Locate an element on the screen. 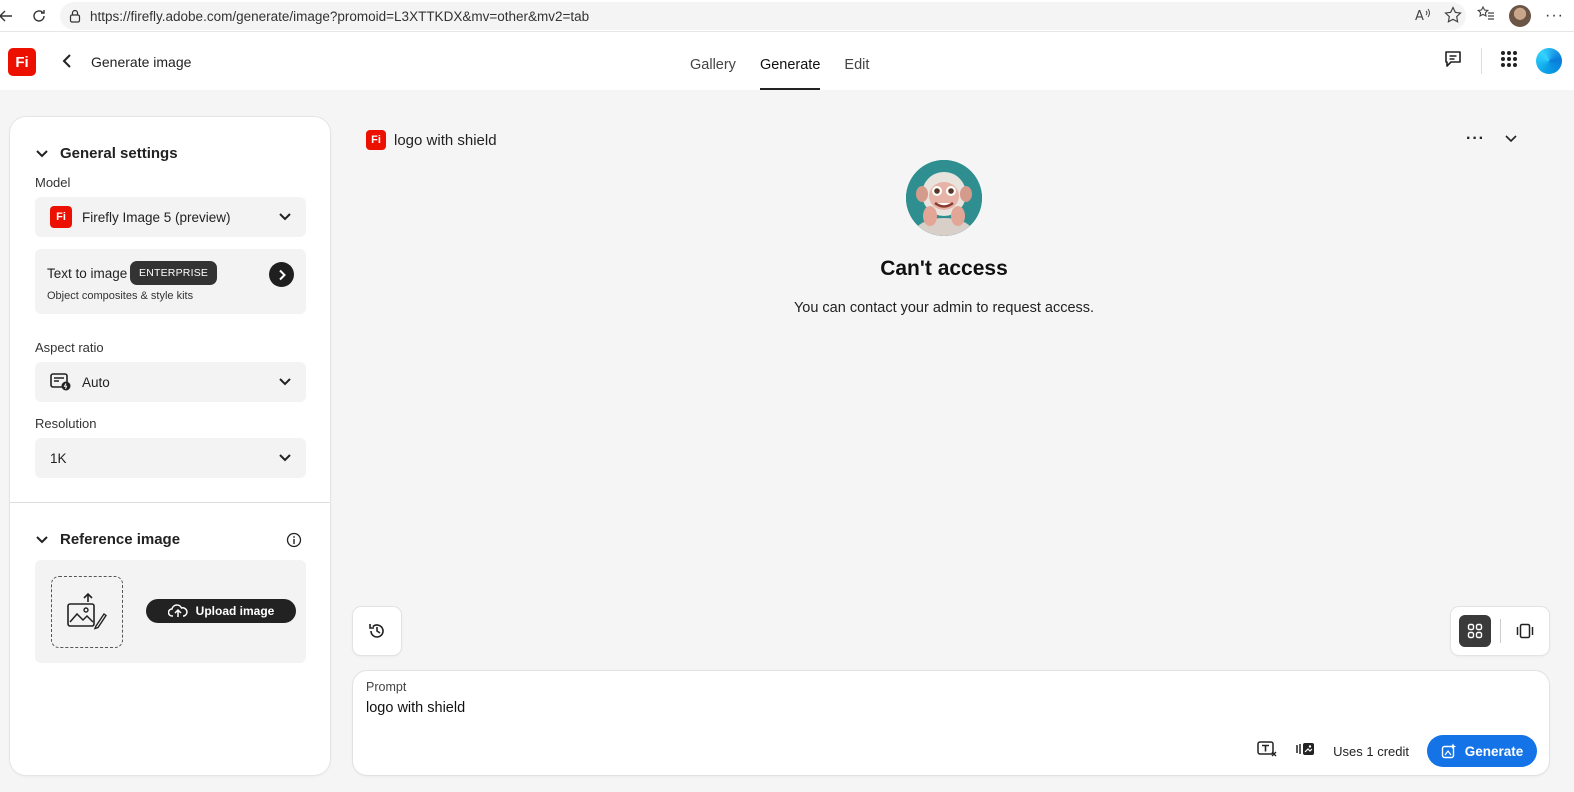 This screenshot has width=1574, height=792. generation-actions: ··· is located at coordinates (1491, 139).